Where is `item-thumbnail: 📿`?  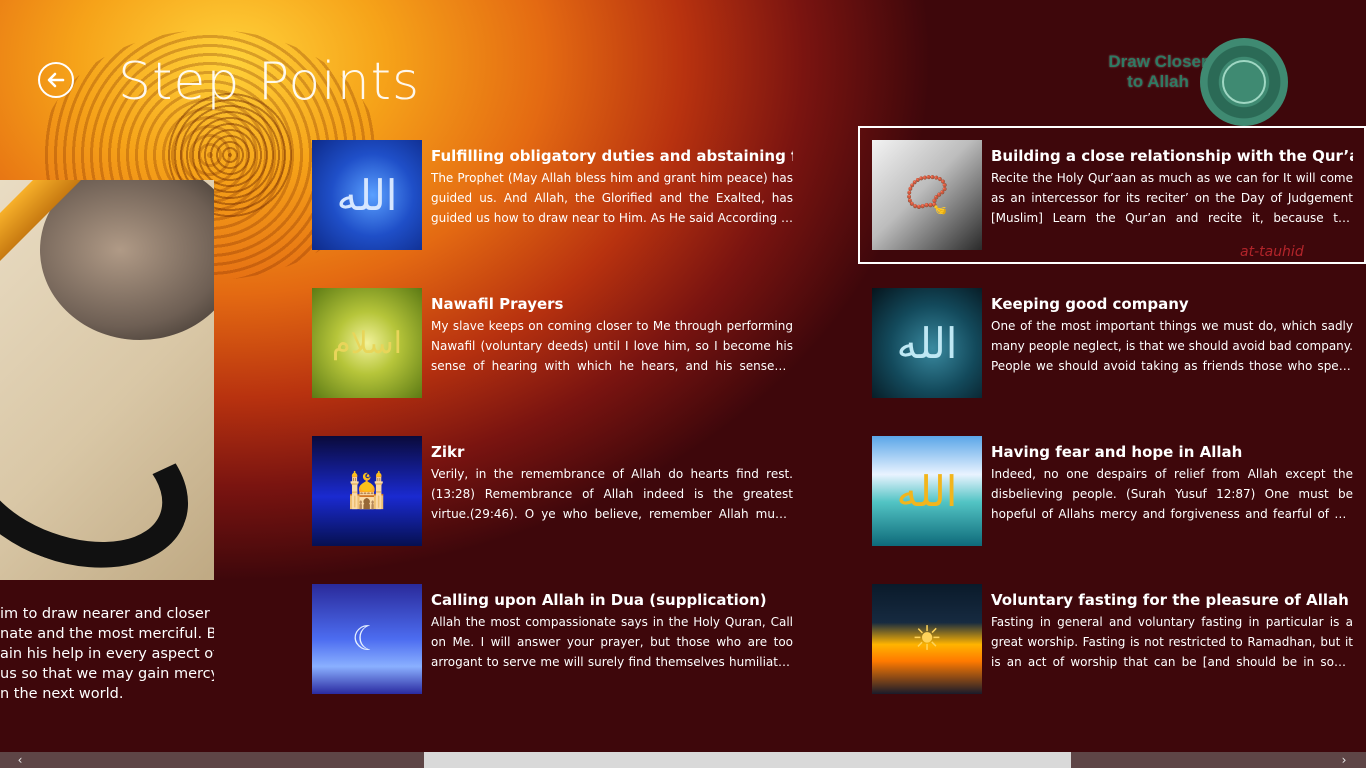 item-thumbnail: 📿 is located at coordinates (927, 195).